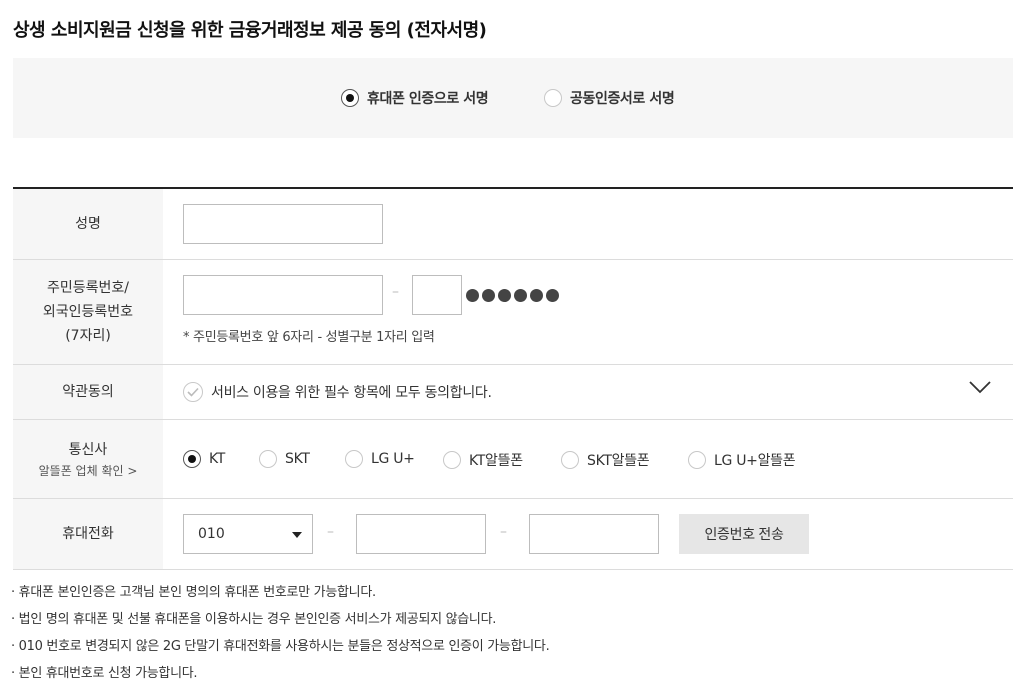 The image size is (1031, 699). Describe the element at coordinates (351, 393) in the screenshot. I see `terms-agree-text: 서비스 이용을 위한 필수 항목에 모두 동의합니다.` at that location.